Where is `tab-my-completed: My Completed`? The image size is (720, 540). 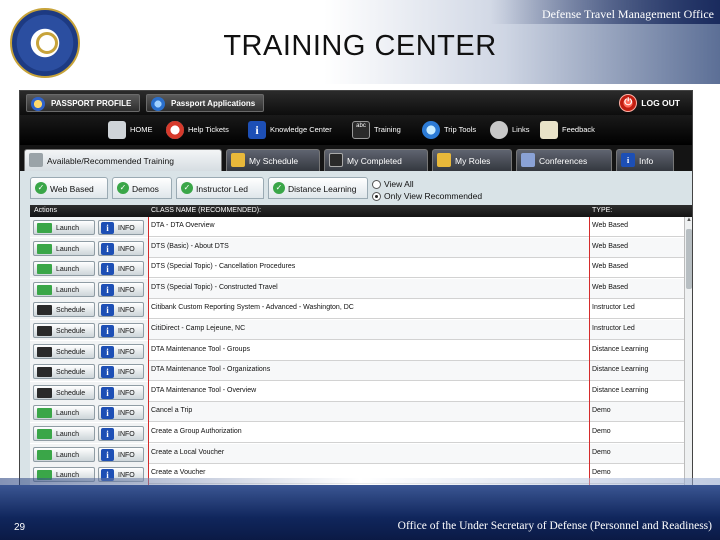
tab-my-completed: My Completed is located at coordinates (376, 160).